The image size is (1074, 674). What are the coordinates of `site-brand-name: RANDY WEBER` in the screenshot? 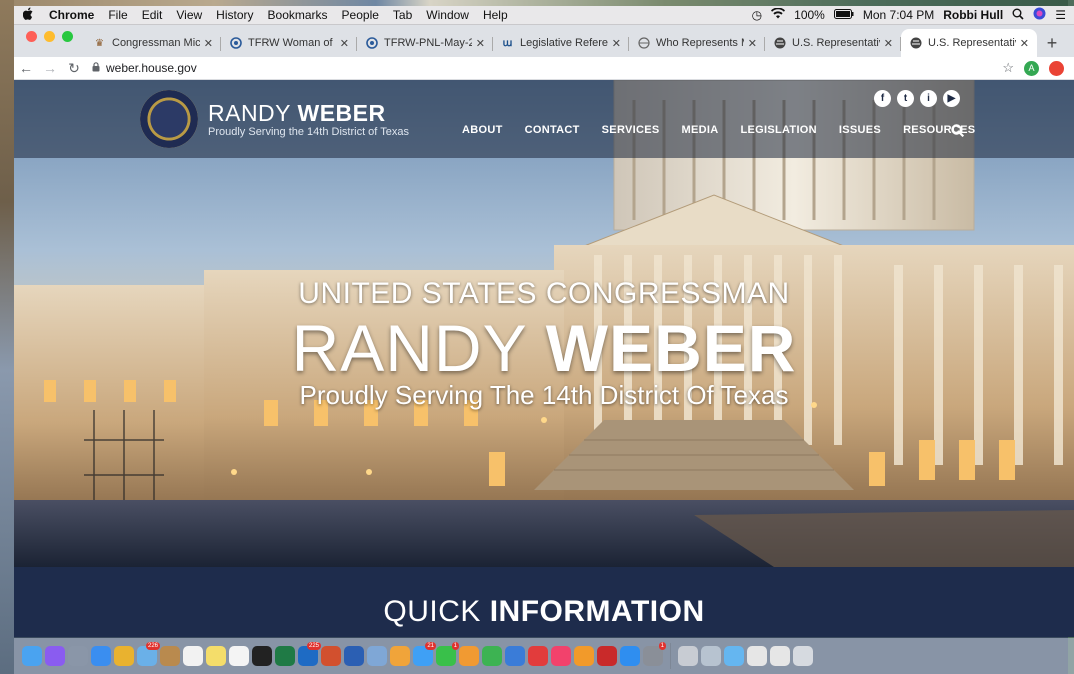 It's located at (297, 113).